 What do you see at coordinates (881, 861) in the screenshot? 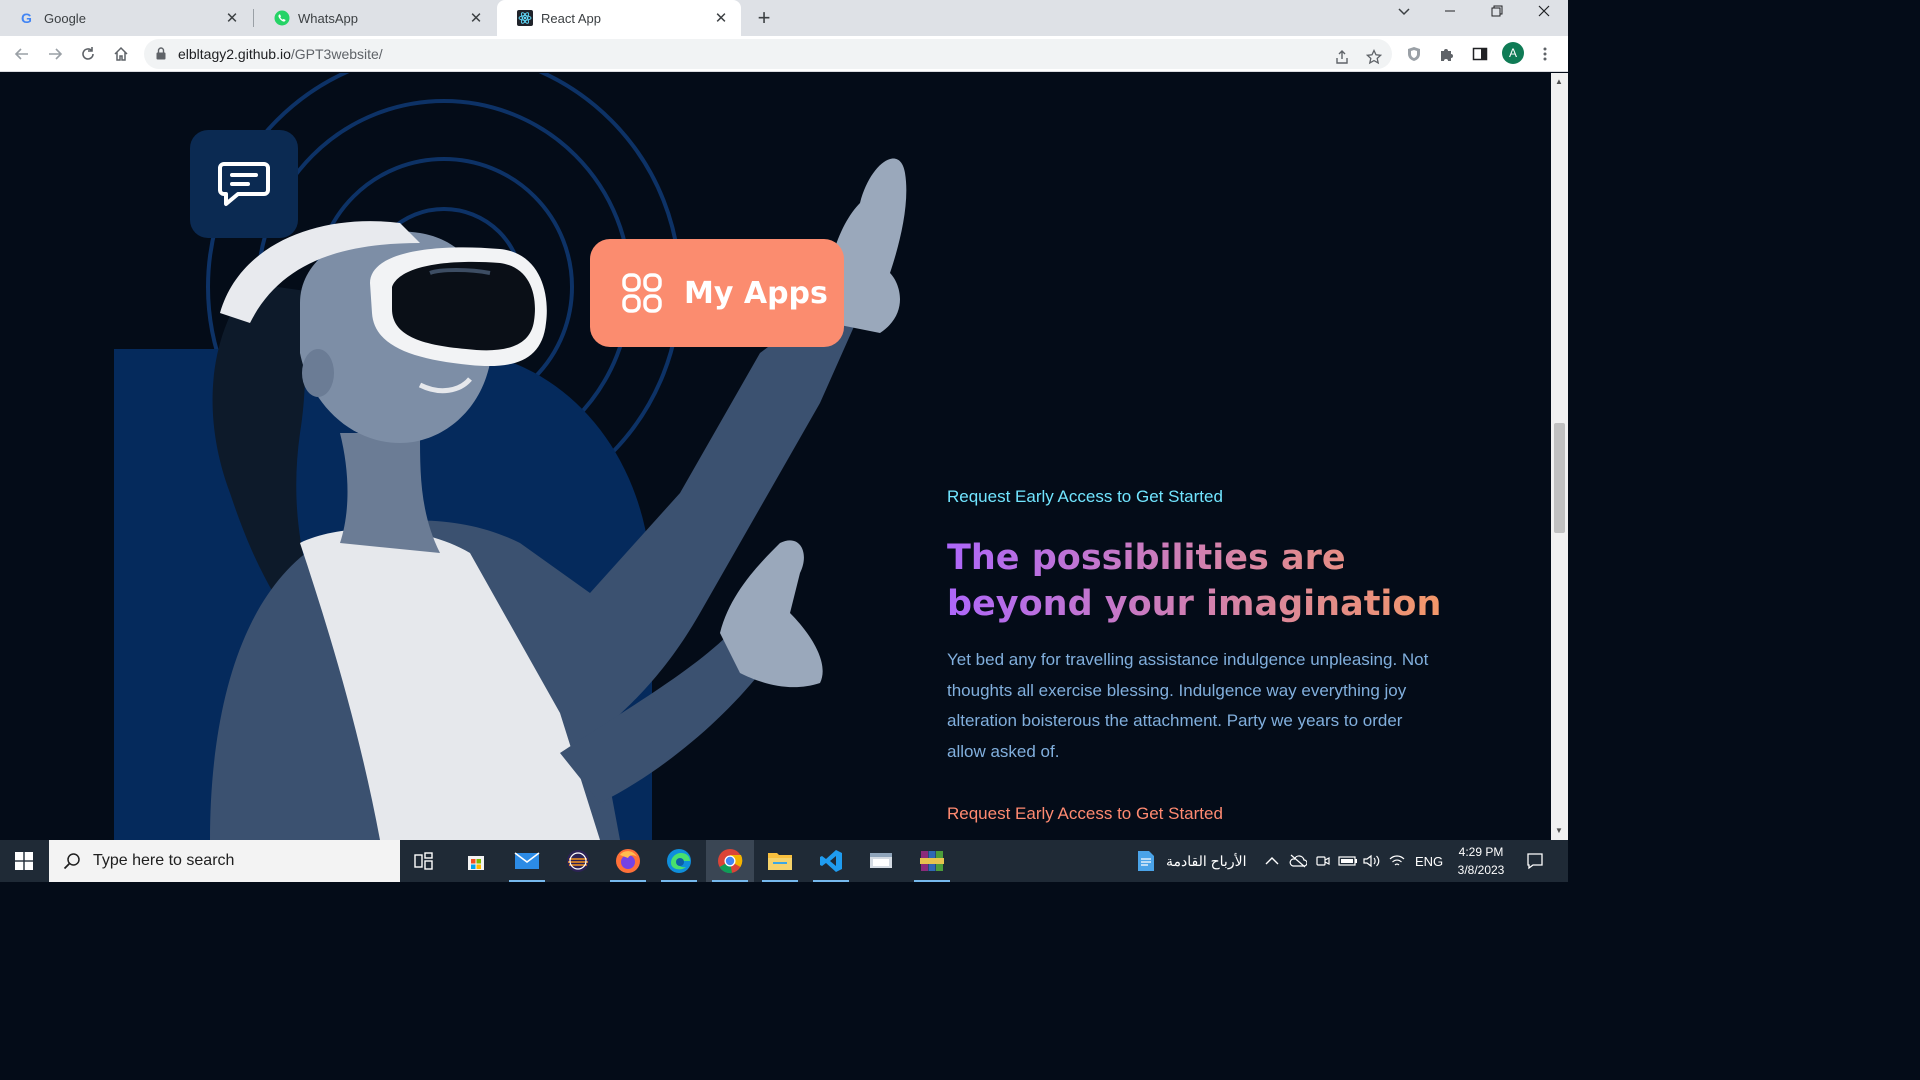
I see `app-window-icon` at bounding box center [881, 861].